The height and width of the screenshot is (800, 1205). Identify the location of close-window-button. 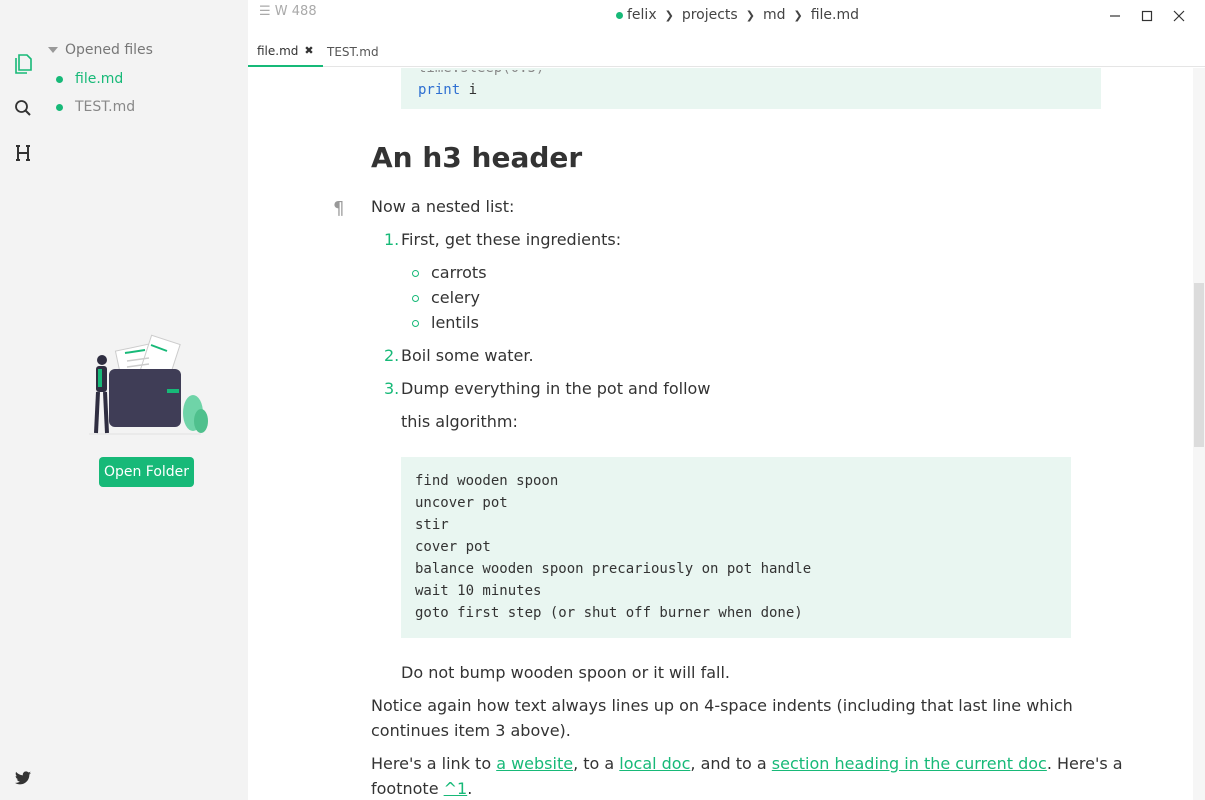
(1179, 16).